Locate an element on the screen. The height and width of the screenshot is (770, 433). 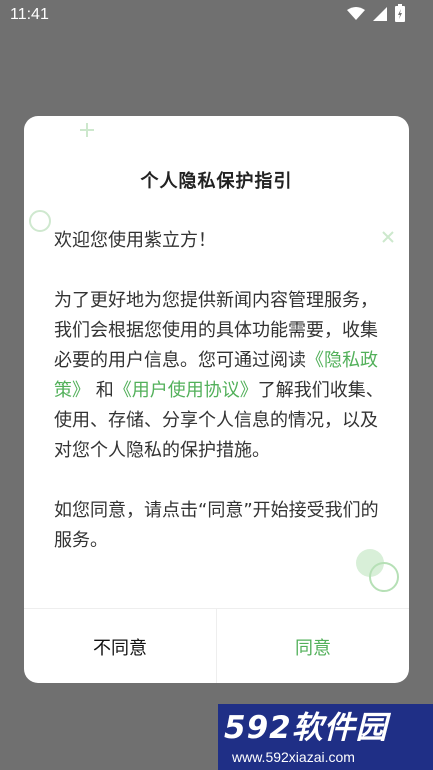
dialog-title: 个人隐私保护指引 is located at coordinates (216, 181).